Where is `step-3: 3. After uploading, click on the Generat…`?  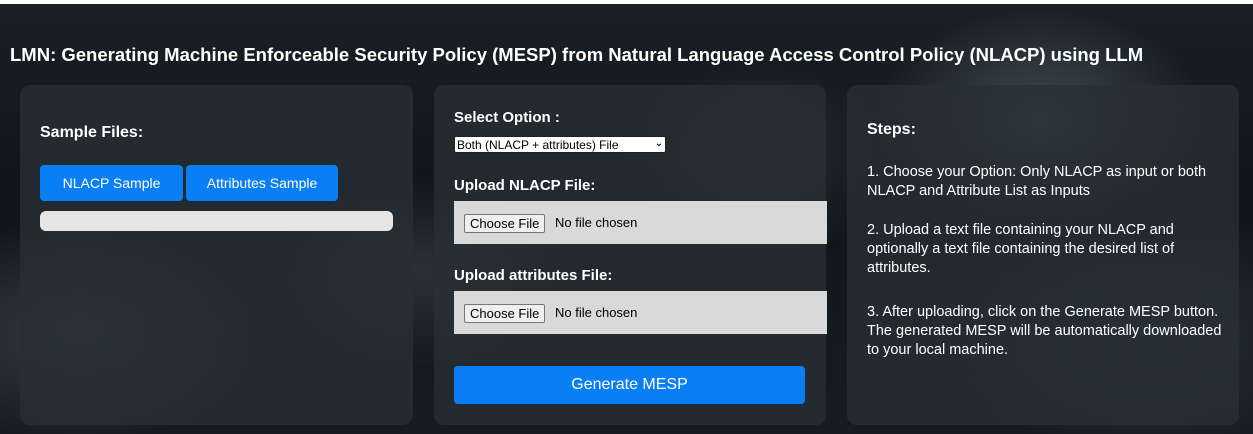 step-3: 3. After uploading, click on the Generat… is located at coordinates (1044, 331).